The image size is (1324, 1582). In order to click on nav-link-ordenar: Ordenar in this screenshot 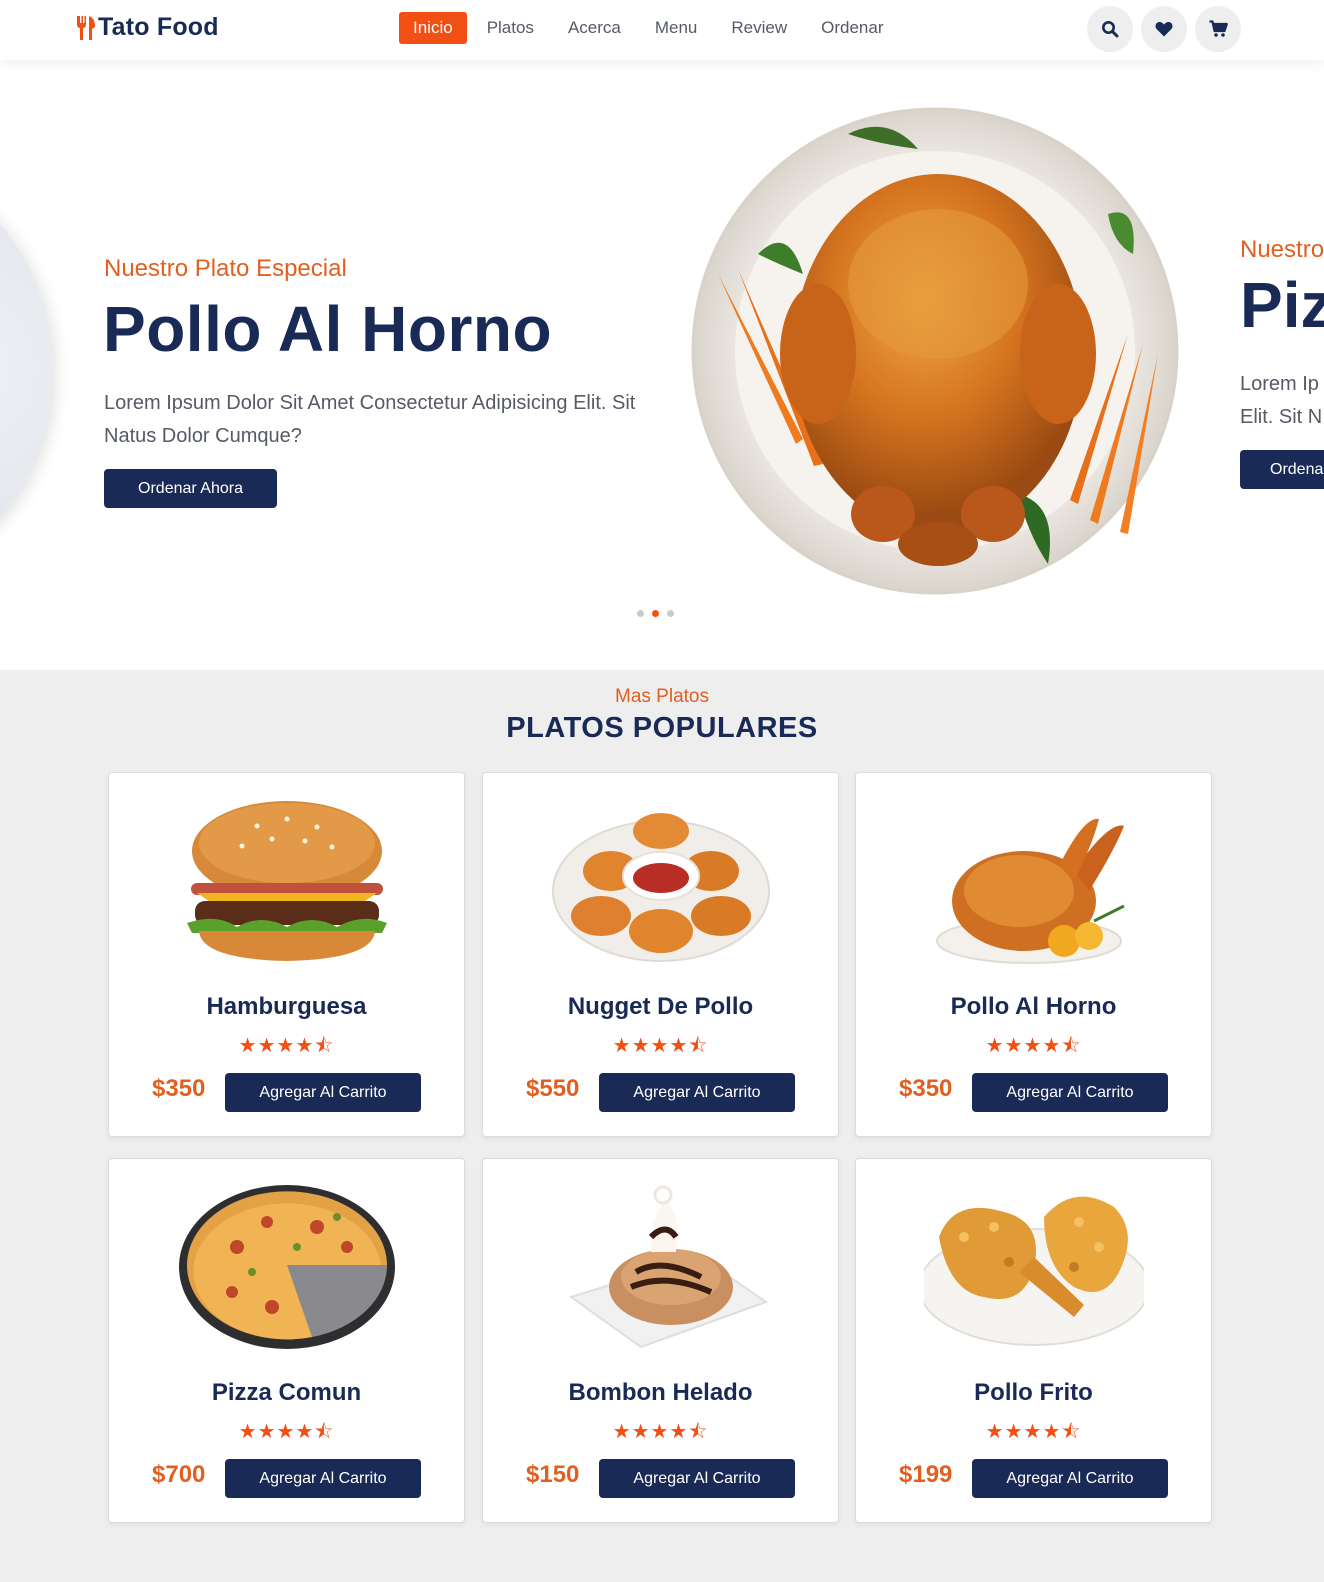, I will do `click(852, 28)`.